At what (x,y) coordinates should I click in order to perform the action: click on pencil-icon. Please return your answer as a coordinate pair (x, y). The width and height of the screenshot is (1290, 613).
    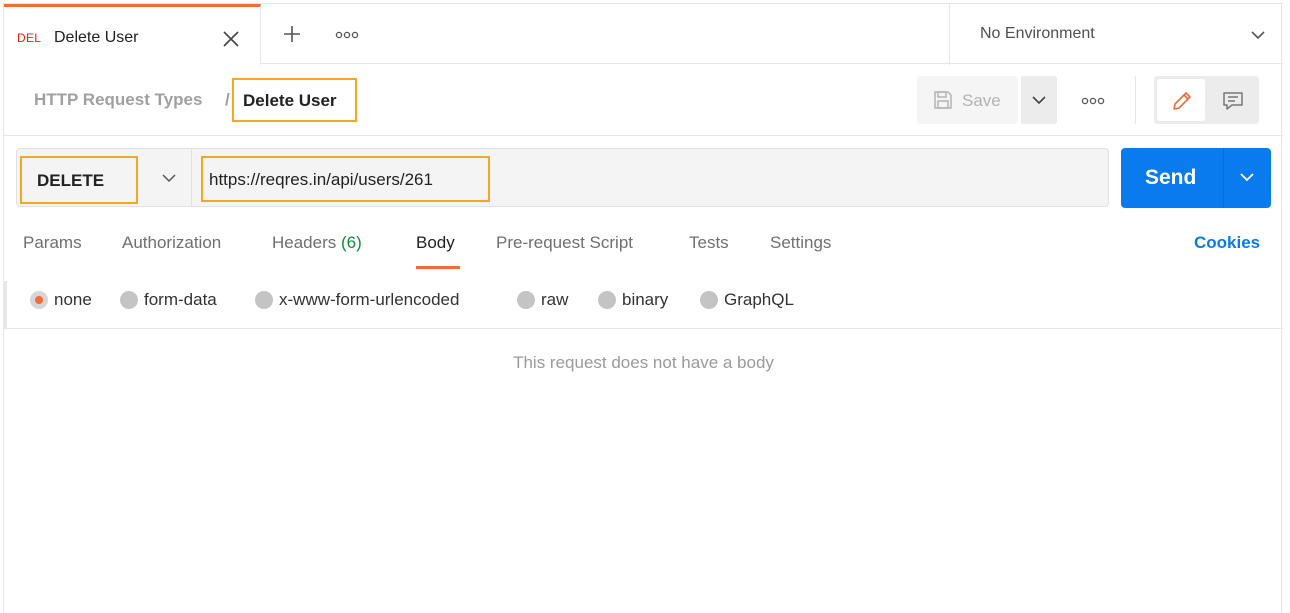
    Looking at the image, I should click on (1182, 101).